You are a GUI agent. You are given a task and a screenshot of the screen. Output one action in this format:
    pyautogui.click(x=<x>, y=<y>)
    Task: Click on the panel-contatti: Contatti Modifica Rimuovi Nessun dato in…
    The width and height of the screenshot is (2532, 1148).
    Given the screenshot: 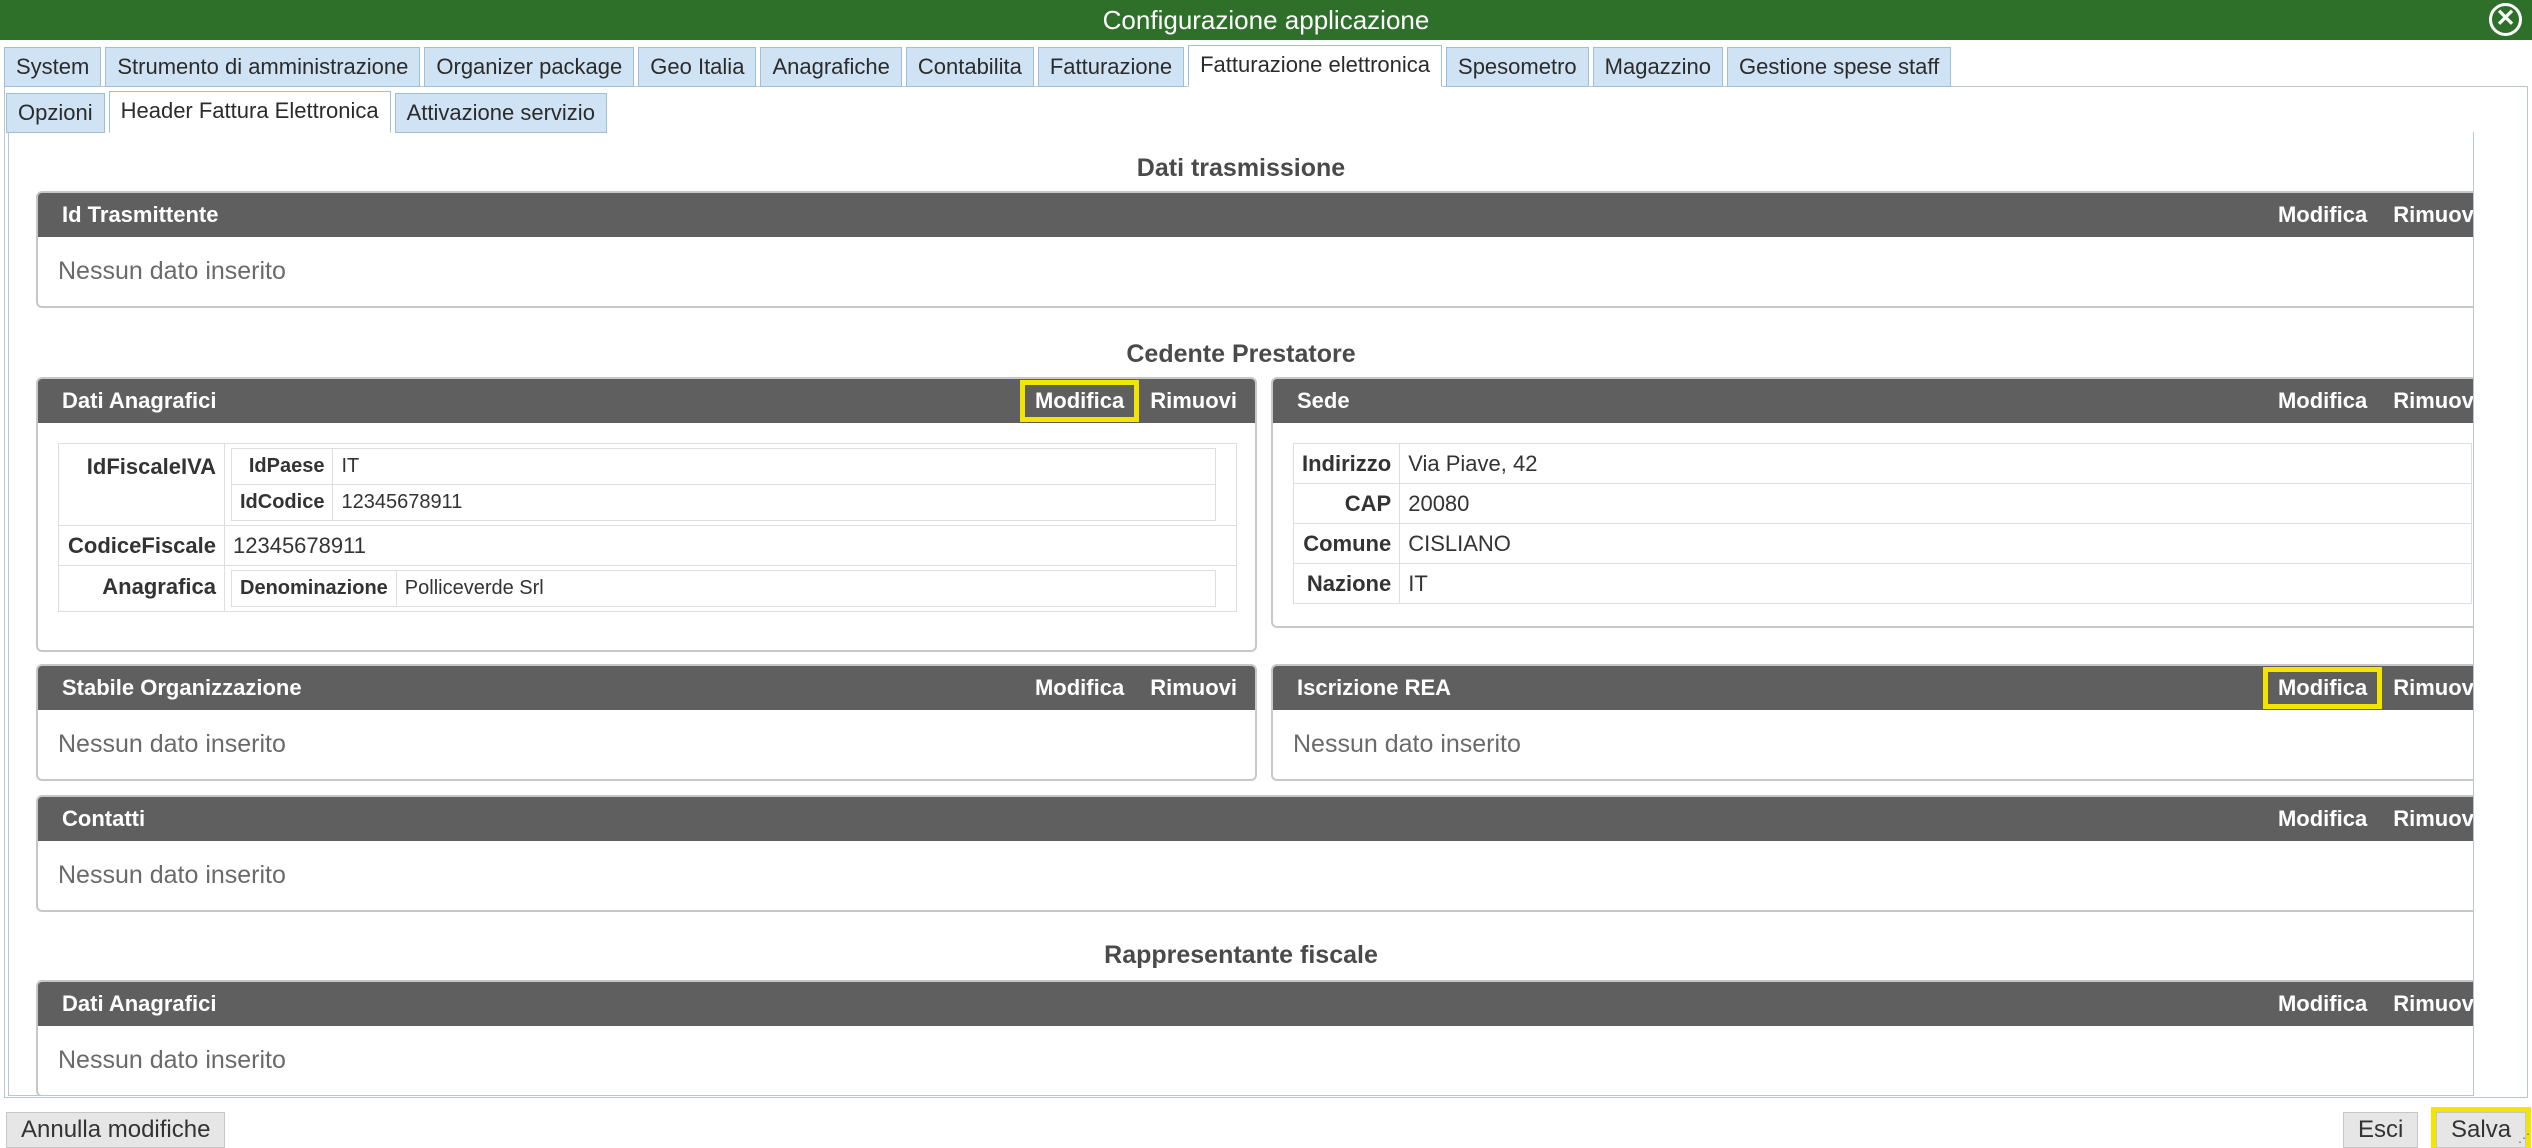 What is the action you would take?
    pyautogui.click(x=1254, y=853)
    